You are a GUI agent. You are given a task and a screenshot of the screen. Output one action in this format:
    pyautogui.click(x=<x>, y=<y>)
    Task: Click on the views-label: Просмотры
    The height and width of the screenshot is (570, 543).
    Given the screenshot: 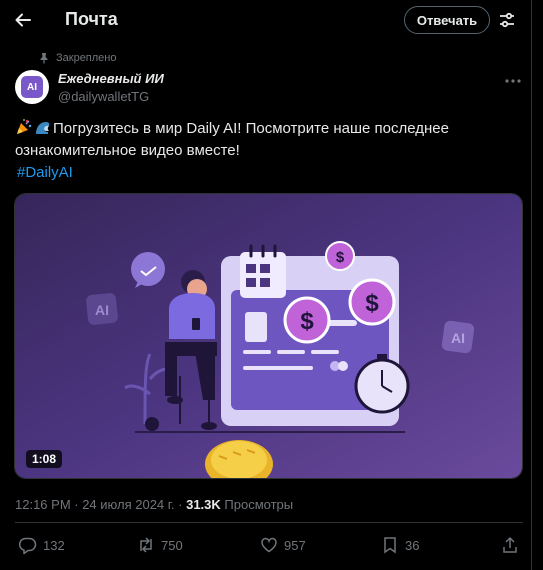 What is the action you would take?
    pyautogui.click(x=257, y=504)
    